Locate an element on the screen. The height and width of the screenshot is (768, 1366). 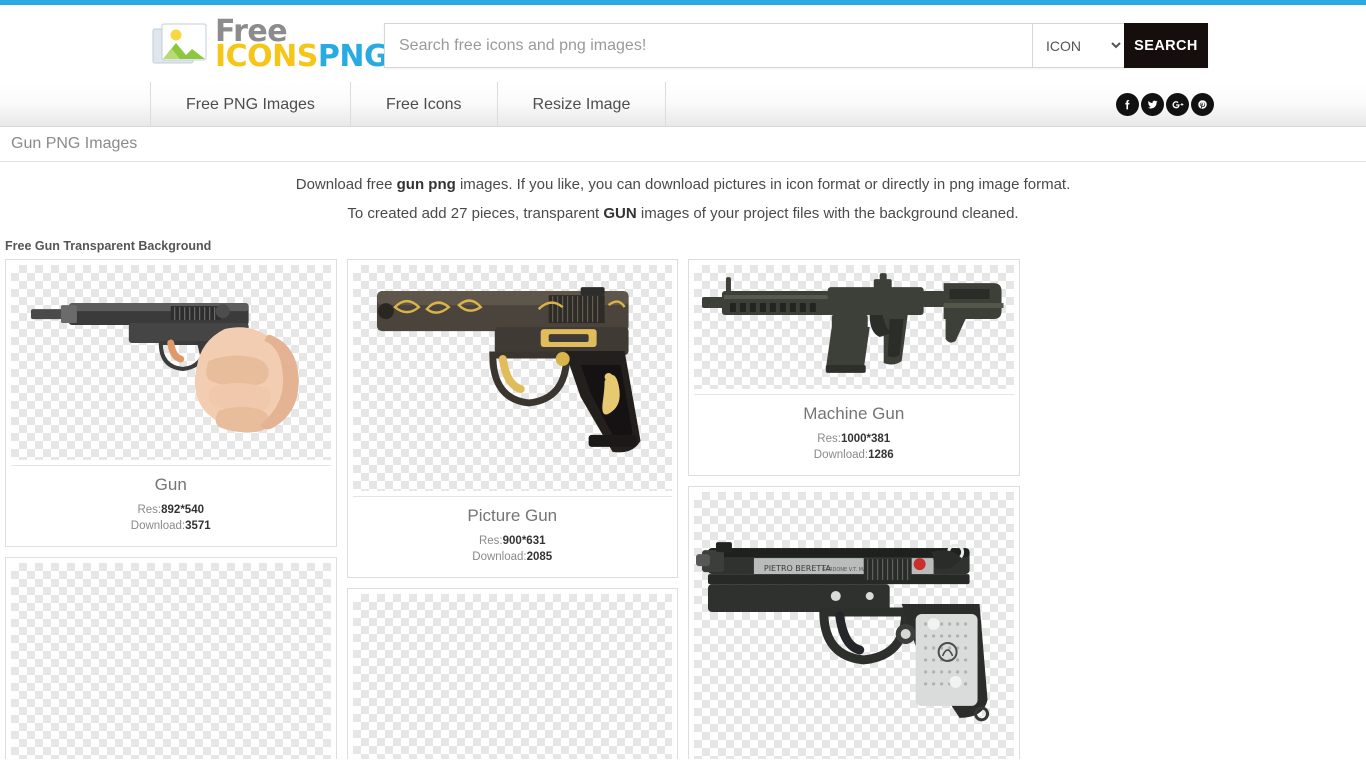
gallery-card: Machine Gun Res:1000*381 Download:1286 is located at coordinates (854, 368).